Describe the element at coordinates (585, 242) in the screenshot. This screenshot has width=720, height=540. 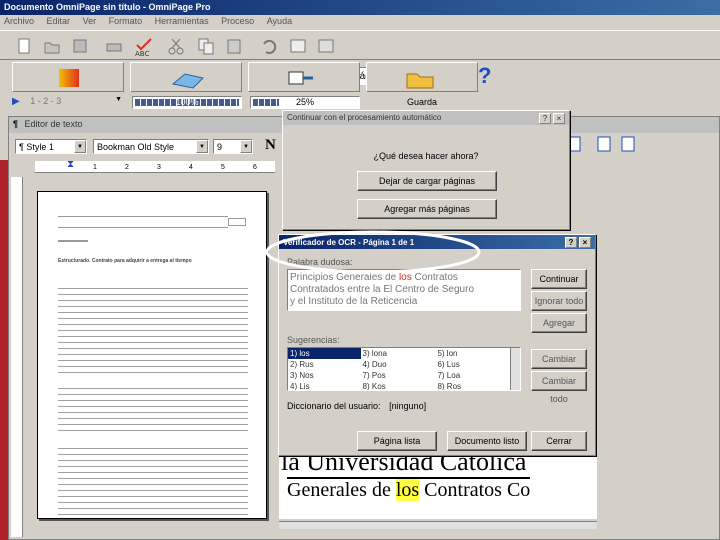
I see `ocr-close-button: ×` at that location.